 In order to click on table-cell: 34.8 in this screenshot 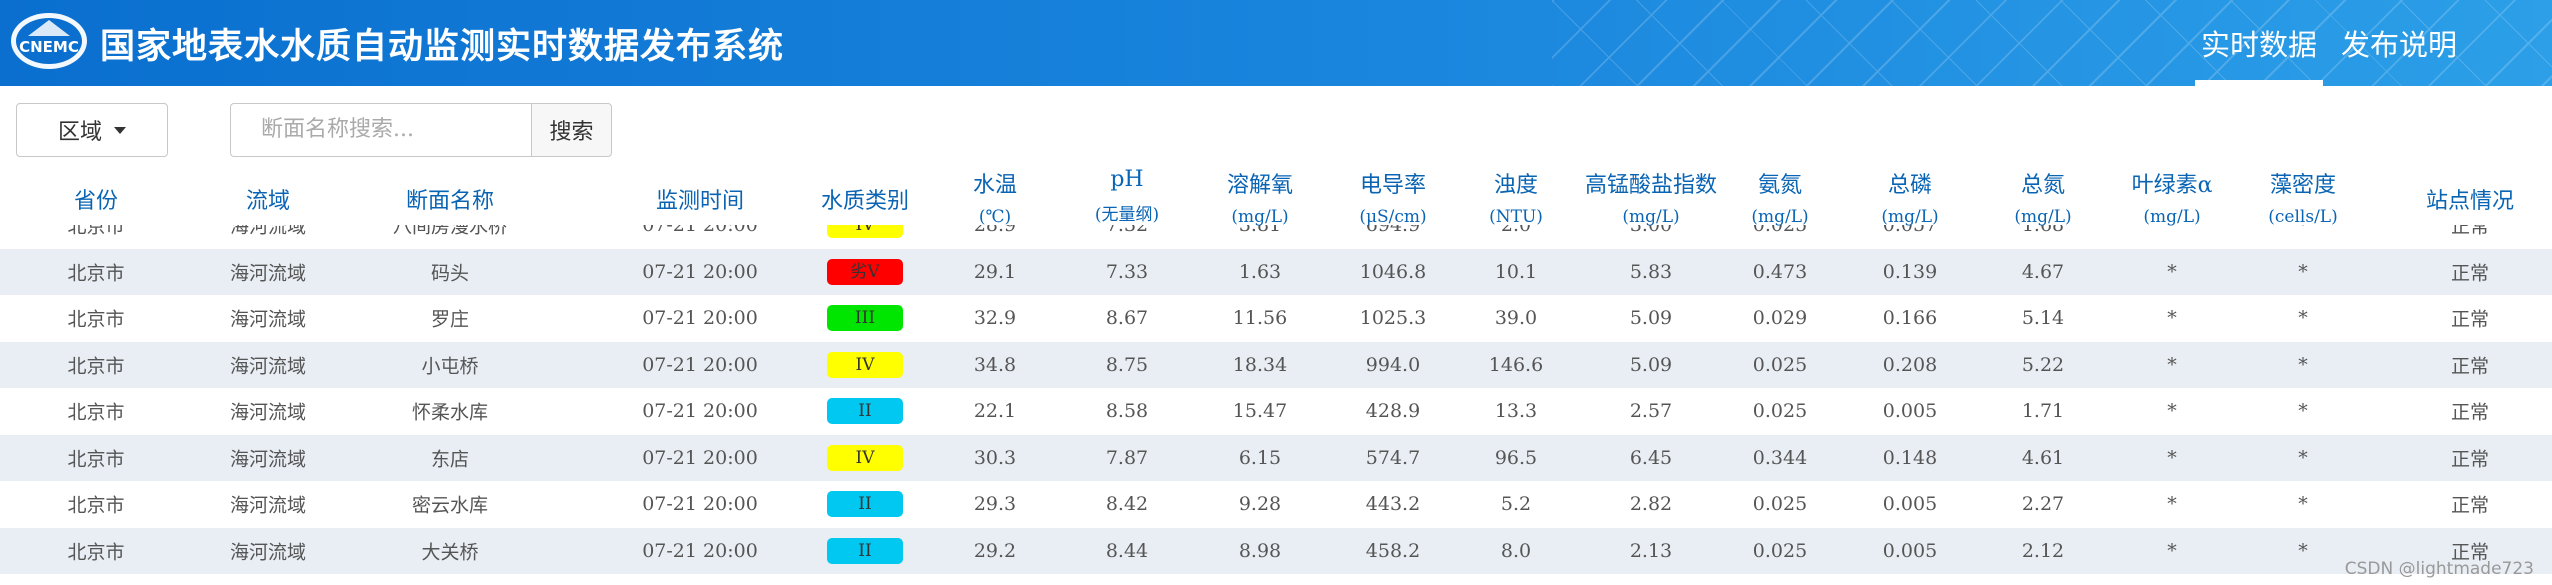, I will do `click(995, 364)`.